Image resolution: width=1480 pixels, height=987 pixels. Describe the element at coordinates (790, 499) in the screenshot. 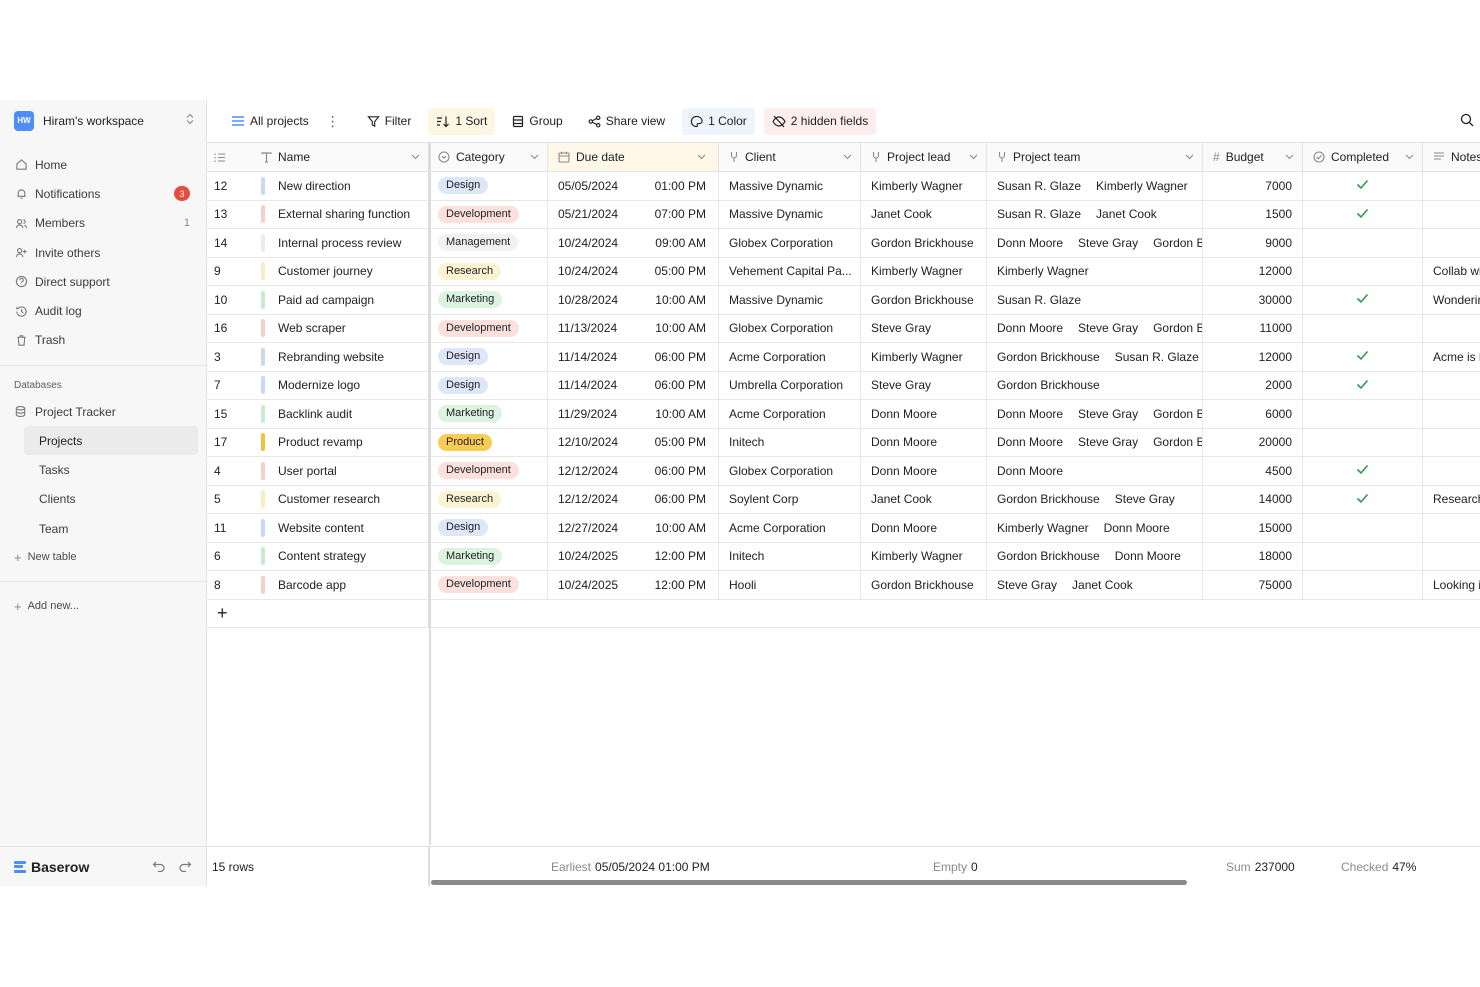

I see `cell-client: Soylent Corp` at that location.